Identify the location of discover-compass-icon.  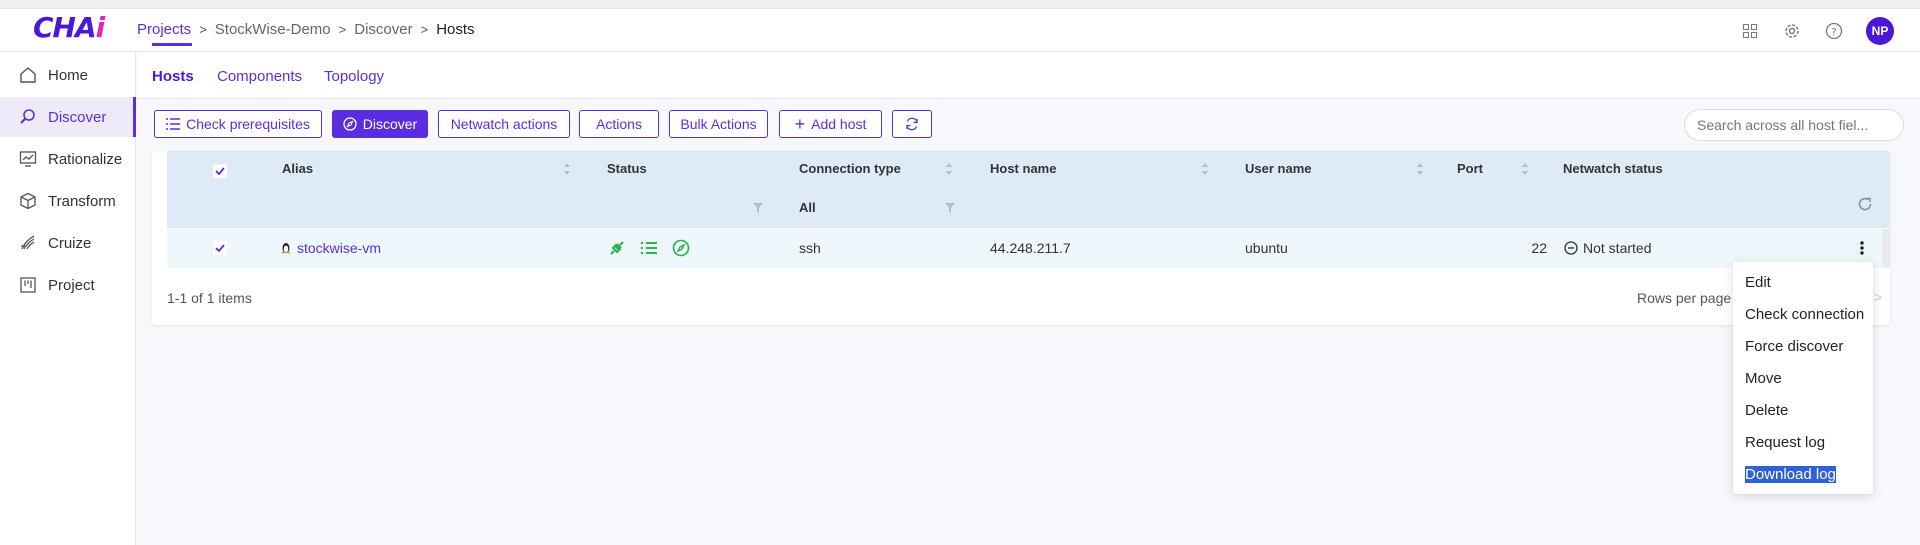
(681, 249).